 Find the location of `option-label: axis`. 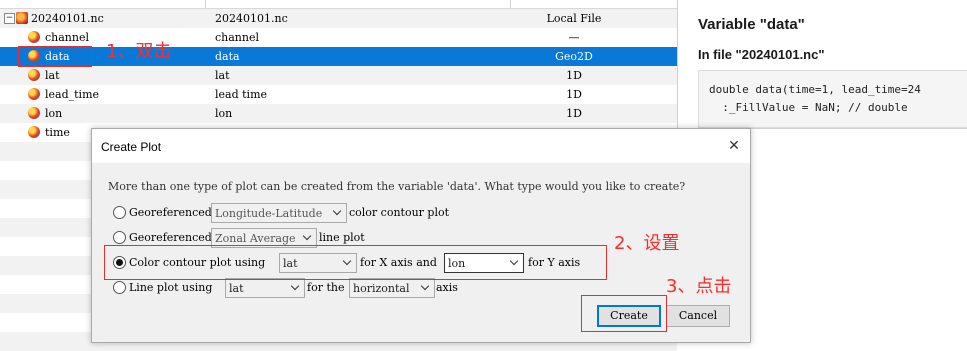

option-label: axis is located at coordinates (447, 287).